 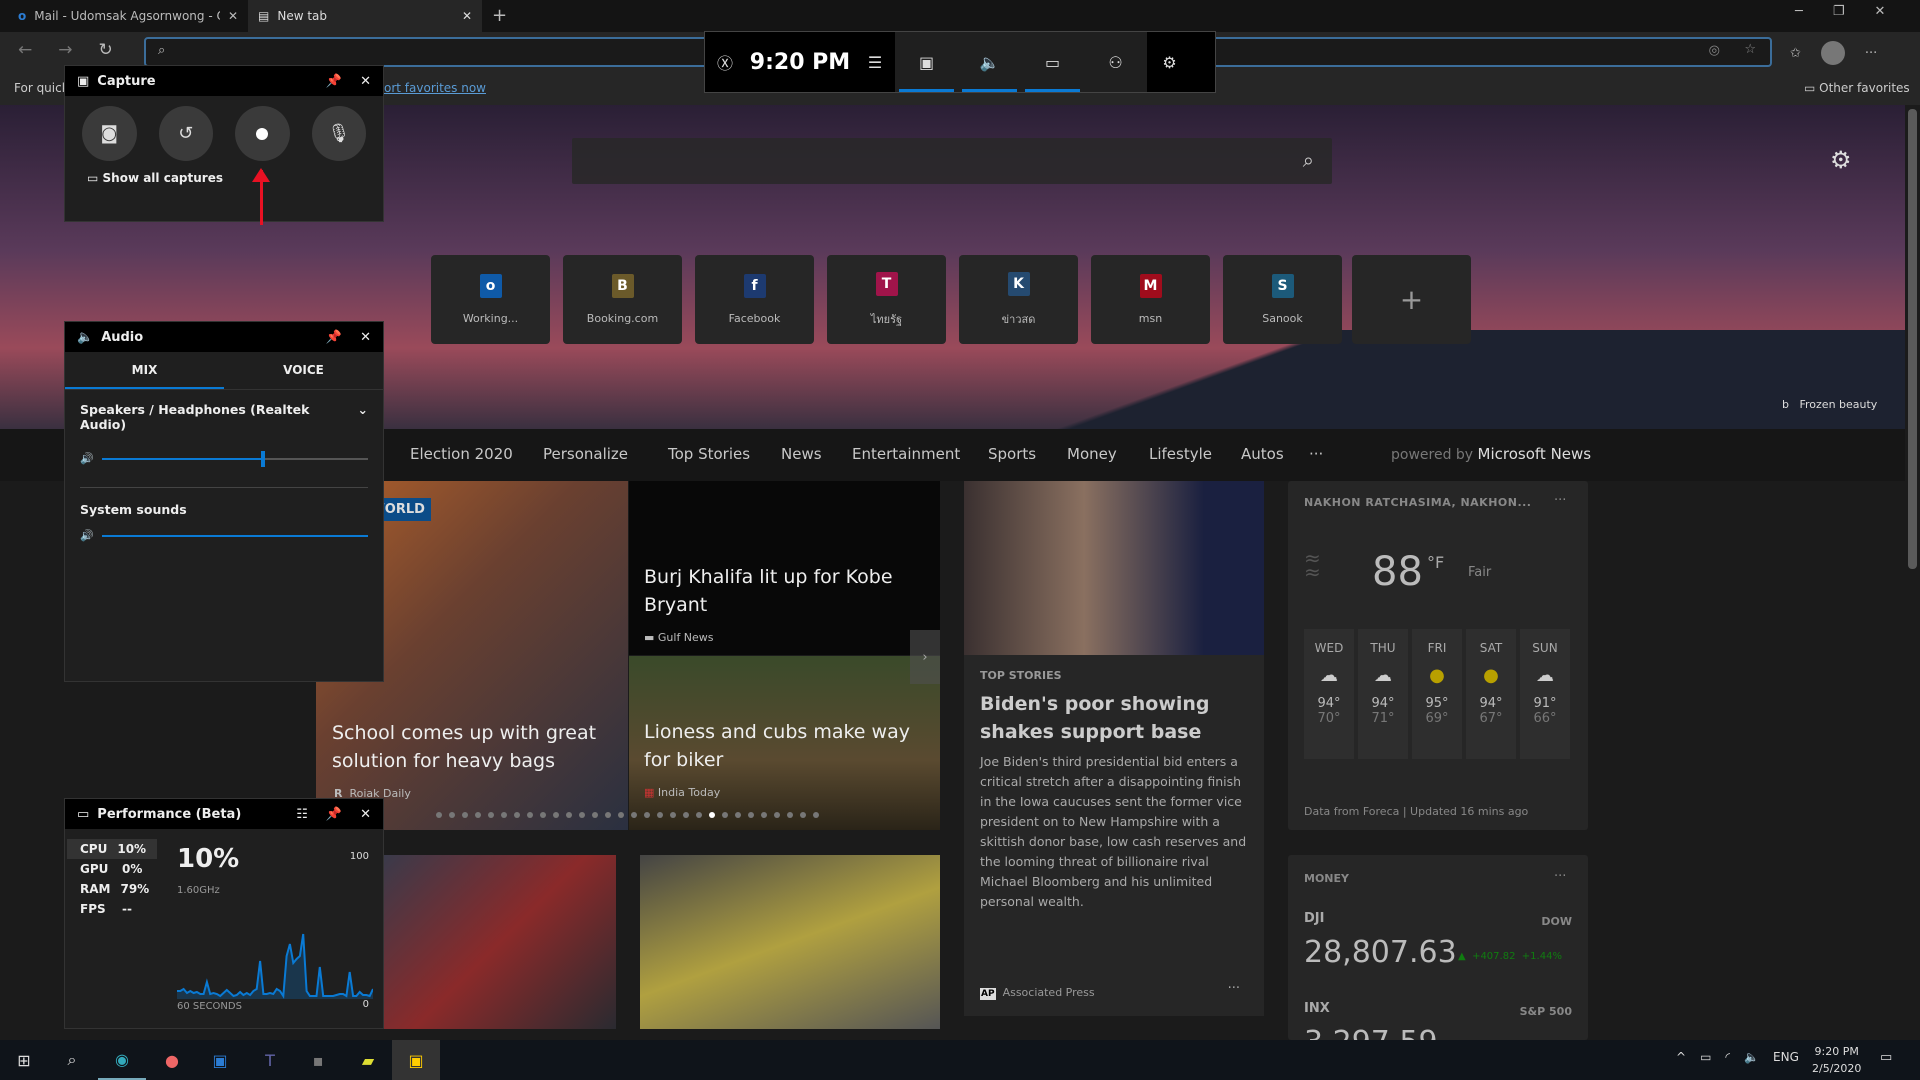 I want to click on carousel-next-button: ›, so click(x=925, y=657).